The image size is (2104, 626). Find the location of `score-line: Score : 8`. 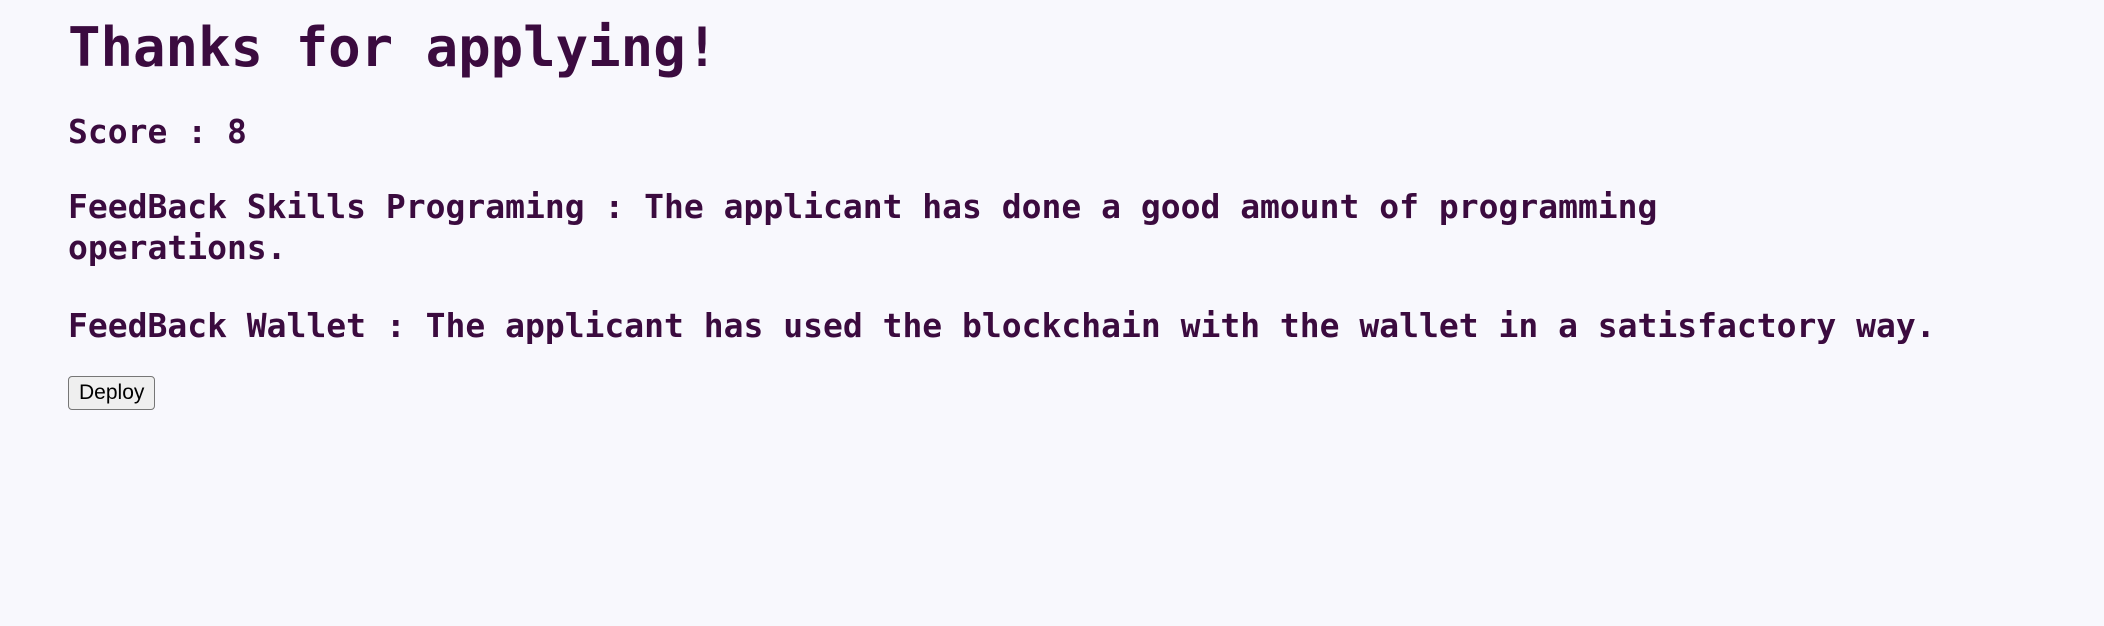

score-line: Score : 8 is located at coordinates (157, 132).